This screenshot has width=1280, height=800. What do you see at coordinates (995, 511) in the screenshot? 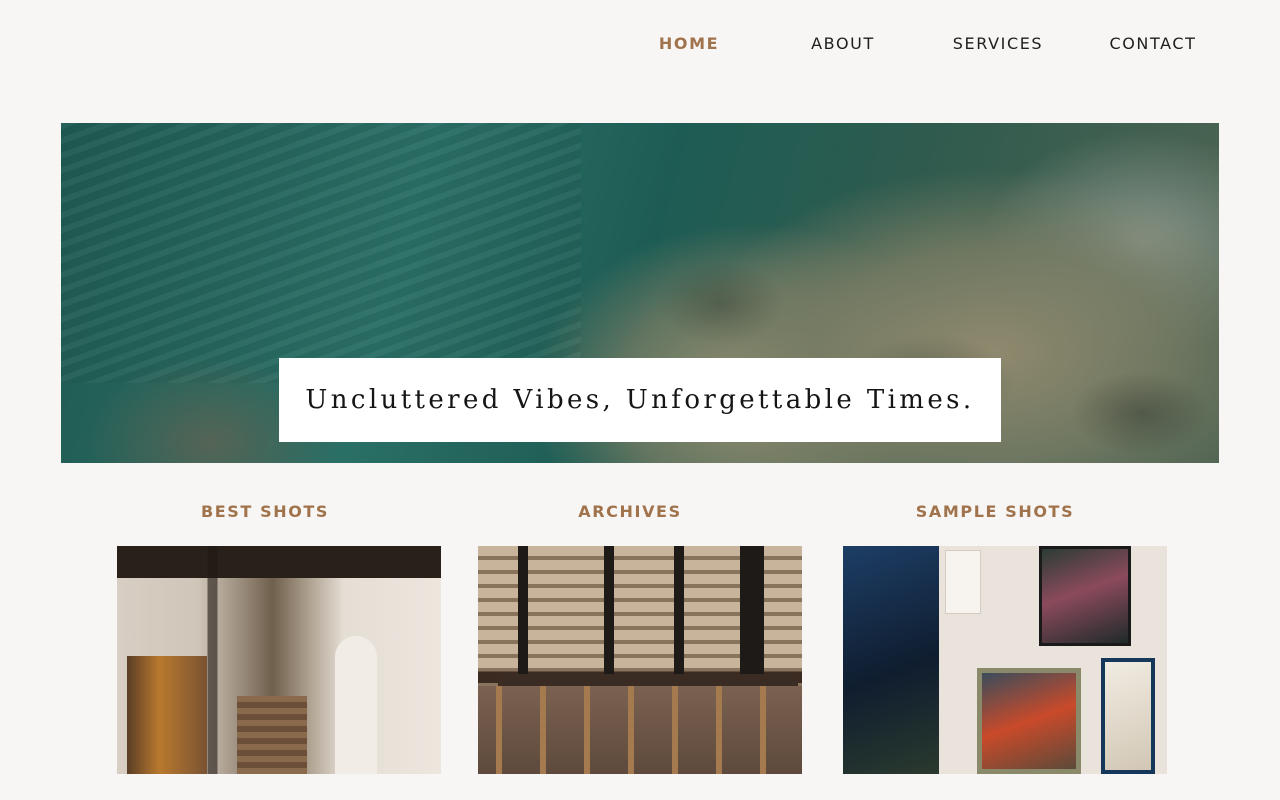
I see `section-title-sample-shots: SAMPLE SHOTS` at bounding box center [995, 511].